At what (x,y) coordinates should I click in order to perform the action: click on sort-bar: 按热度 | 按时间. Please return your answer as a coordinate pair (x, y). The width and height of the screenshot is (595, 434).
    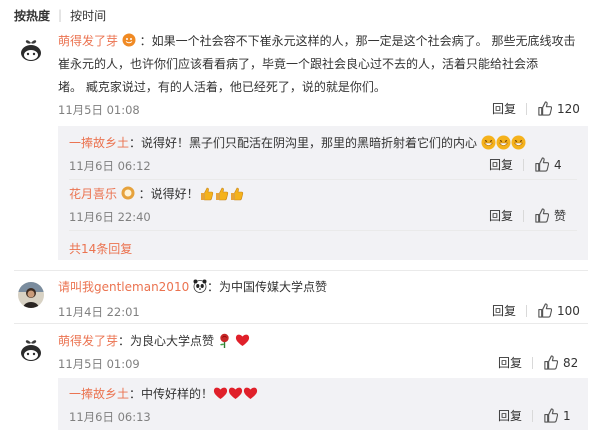
    Looking at the image, I should click on (60, 15).